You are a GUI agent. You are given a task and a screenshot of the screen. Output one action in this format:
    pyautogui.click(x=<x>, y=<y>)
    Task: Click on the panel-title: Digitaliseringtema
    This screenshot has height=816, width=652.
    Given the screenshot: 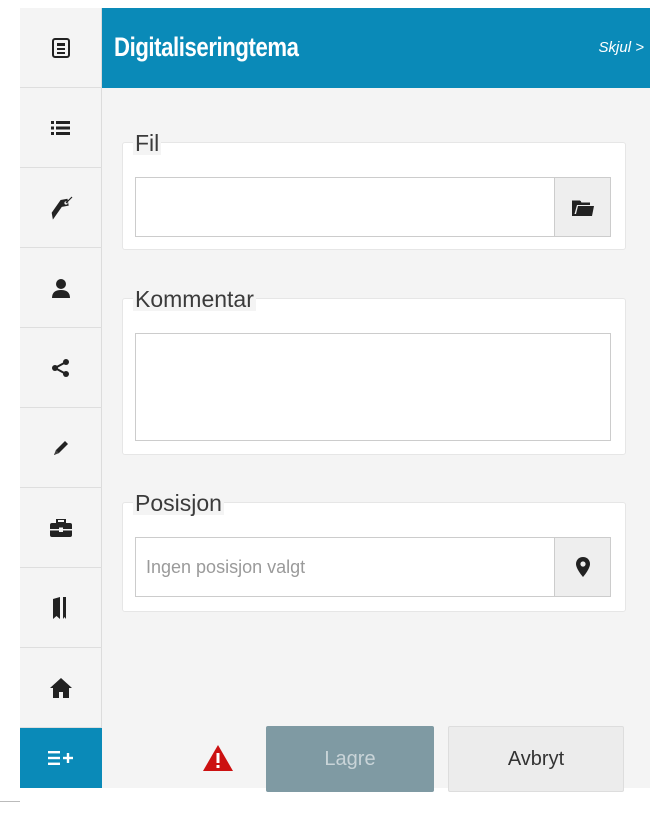 What is the action you would take?
    pyautogui.click(x=206, y=47)
    